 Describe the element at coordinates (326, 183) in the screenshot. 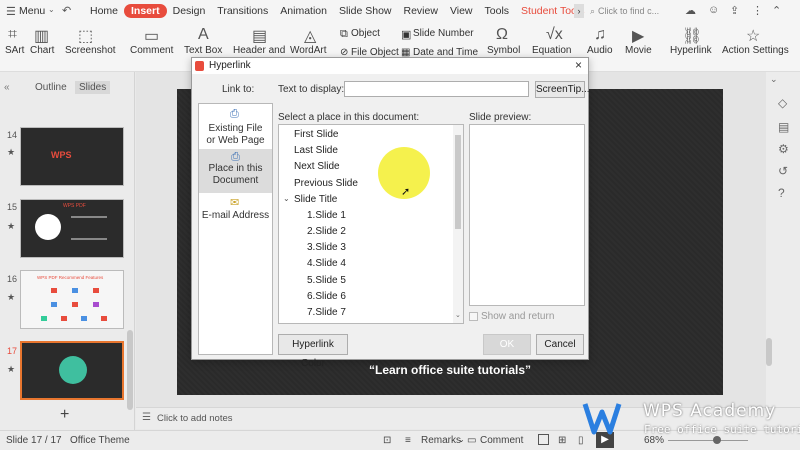

I see `place-previous-slide: Previous Slide` at that location.